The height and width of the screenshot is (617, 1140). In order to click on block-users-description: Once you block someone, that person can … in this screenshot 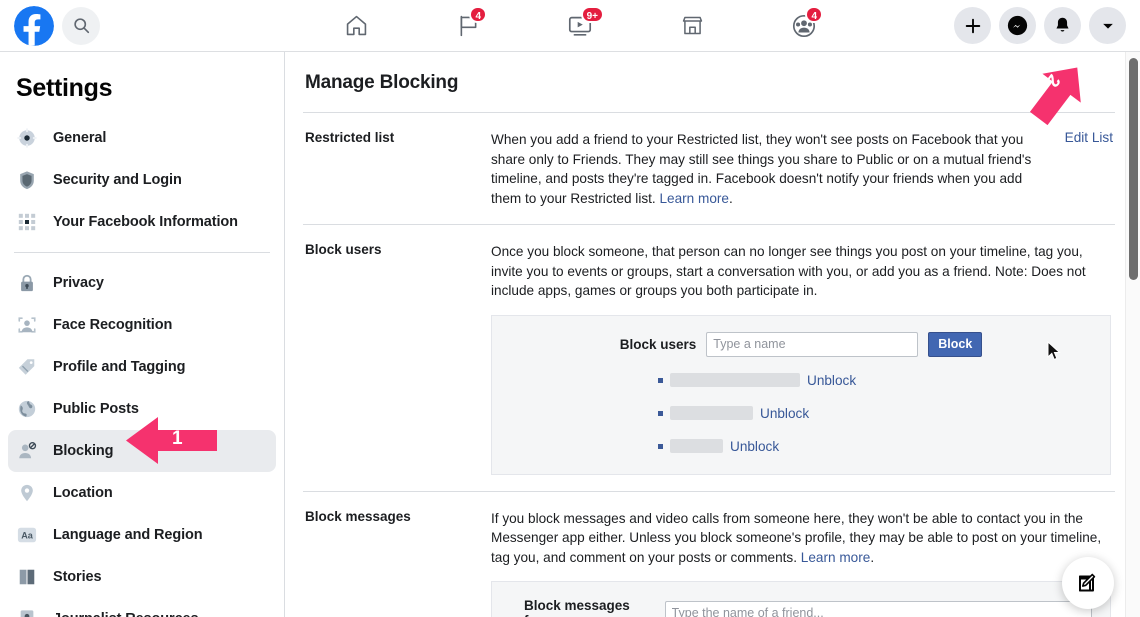, I will do `click(788, 271)`.